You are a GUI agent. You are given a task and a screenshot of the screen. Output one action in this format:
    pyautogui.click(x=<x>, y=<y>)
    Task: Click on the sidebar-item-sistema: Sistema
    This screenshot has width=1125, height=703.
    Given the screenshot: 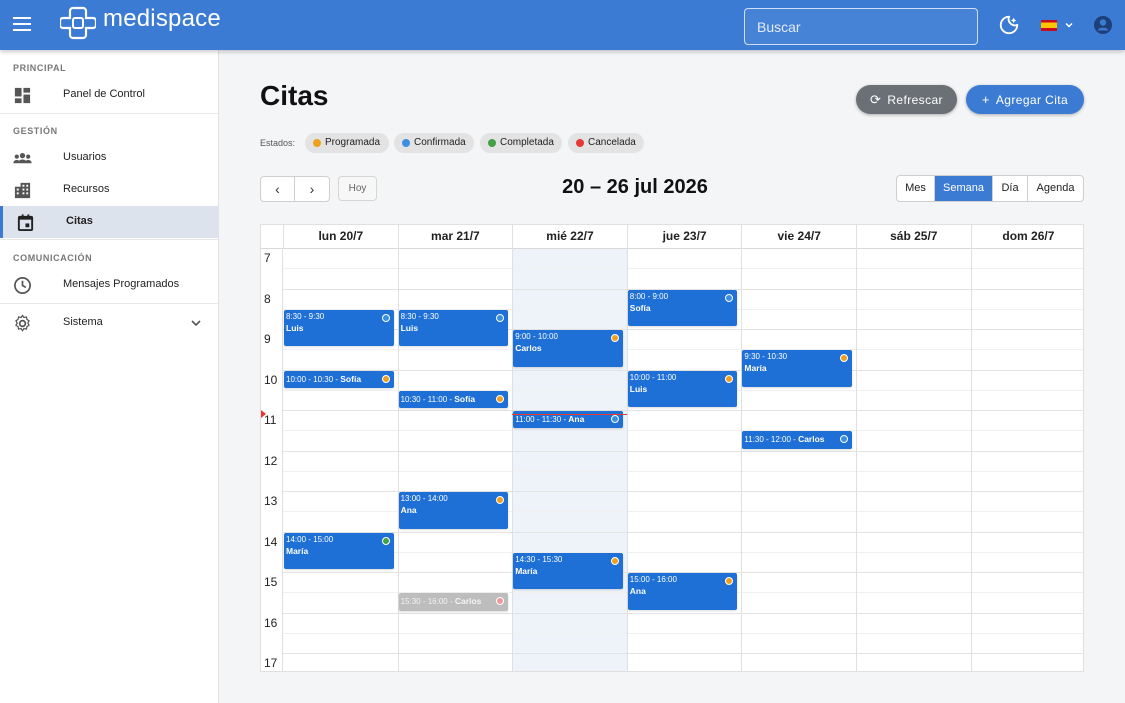 What is the action you would take?
    pyautogui.click(x=109, y=323)
    